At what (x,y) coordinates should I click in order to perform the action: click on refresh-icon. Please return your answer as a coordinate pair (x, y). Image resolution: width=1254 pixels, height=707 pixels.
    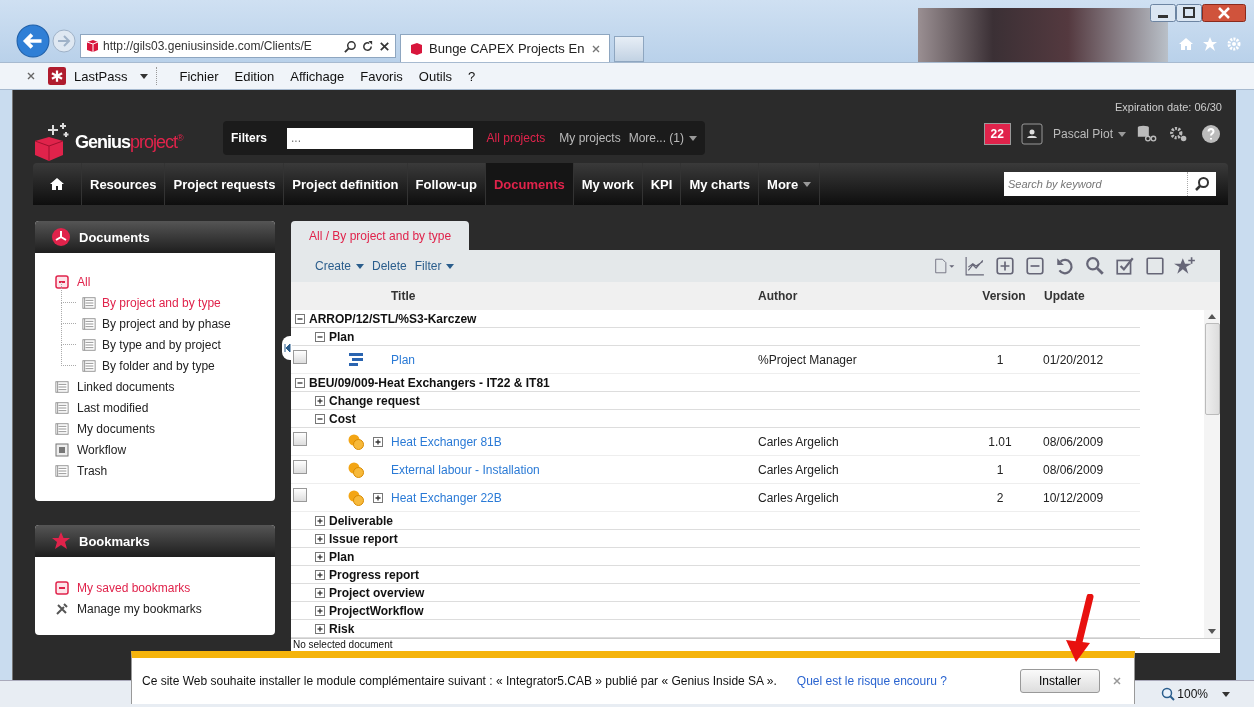
    Looking at the image, I should click on (367, 46).